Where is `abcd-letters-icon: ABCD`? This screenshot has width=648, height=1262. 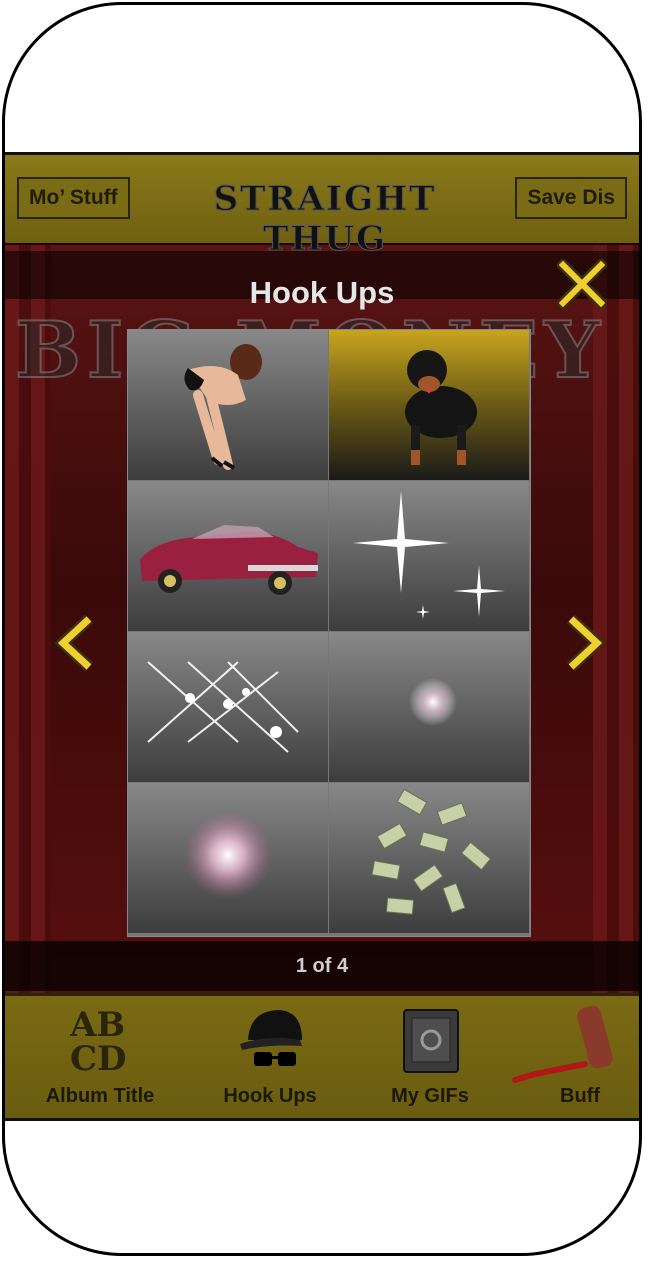
abcd-letters-icon: ABCD is located at coordinates (98, 1039).